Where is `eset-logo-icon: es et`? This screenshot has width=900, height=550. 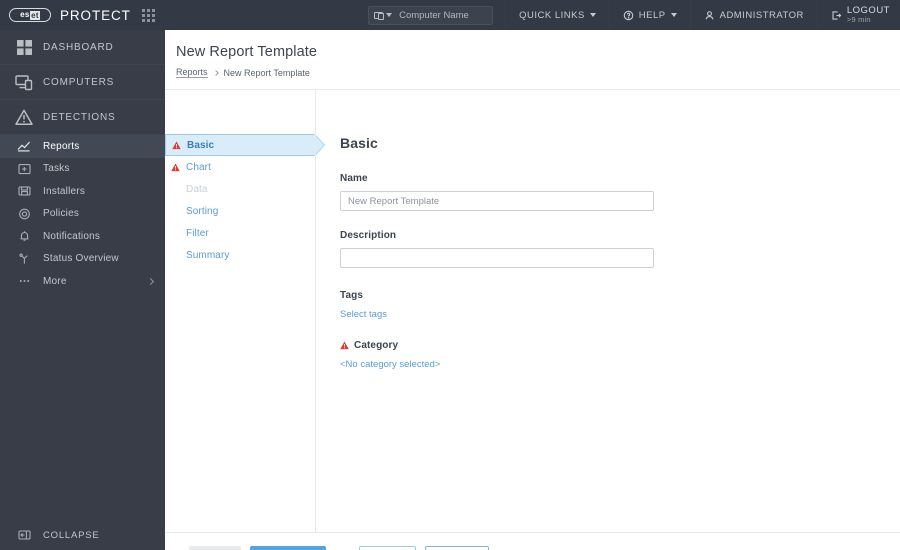
eset-logo-icon: es et is located at coordinates (30, 15).